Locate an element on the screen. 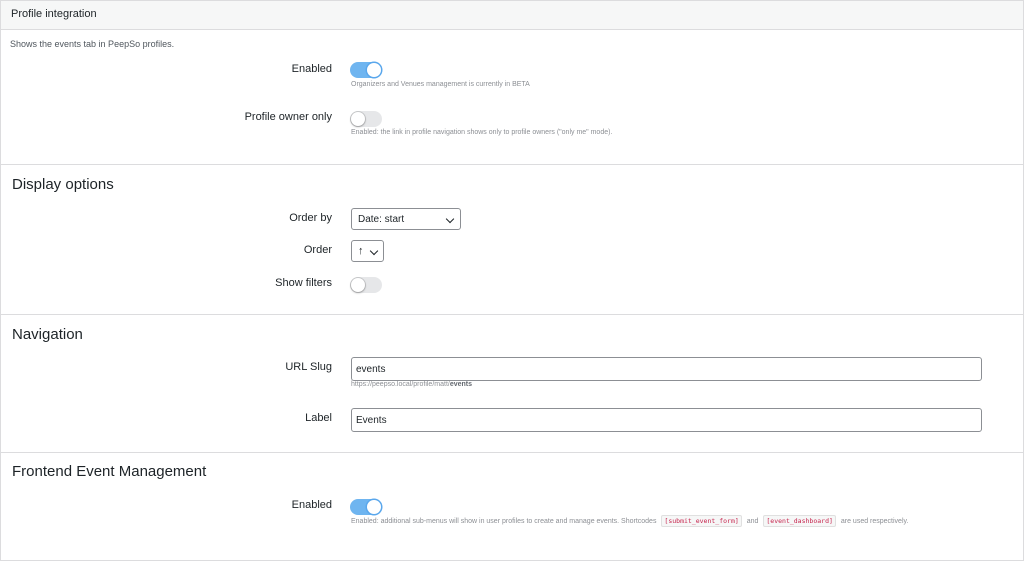 This screenshot has height=561, width=1024. url-help-slug: events is located at coordinates (461, 384).